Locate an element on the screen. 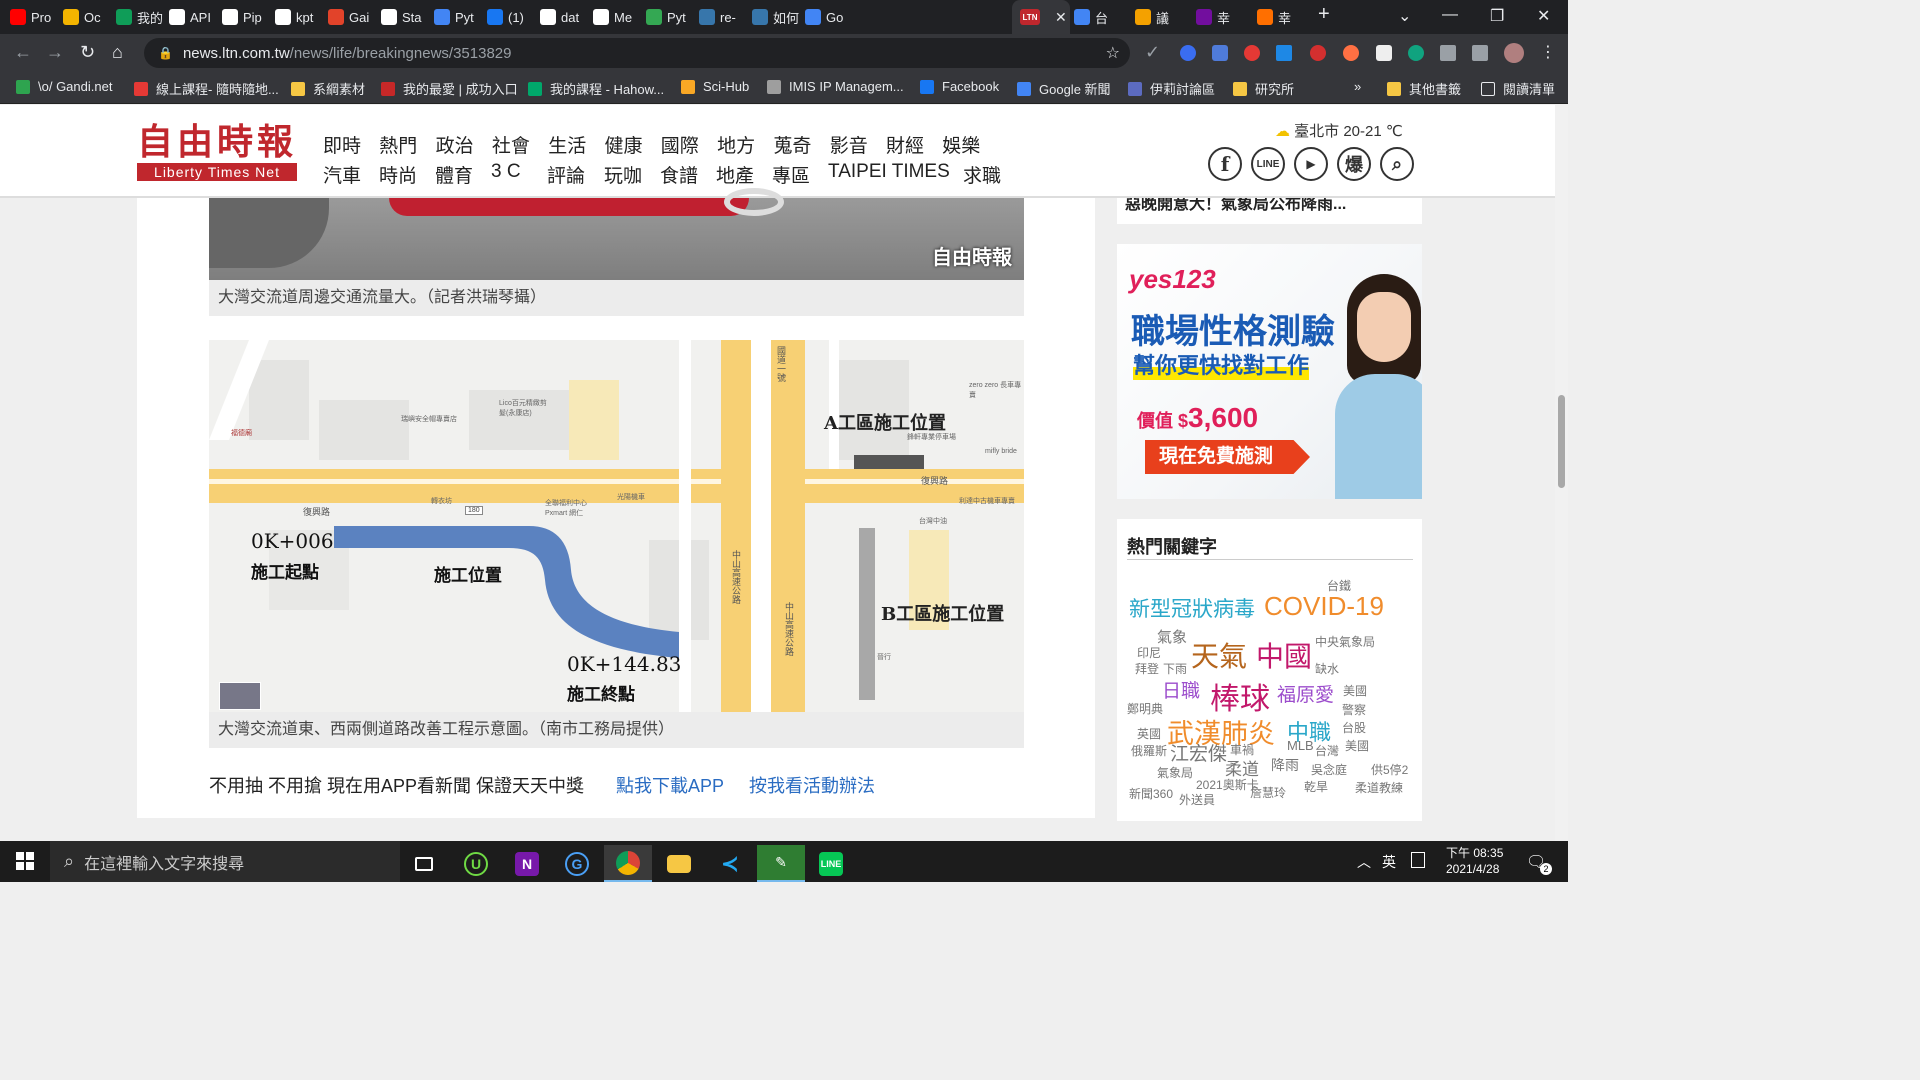  pen-app-icon: ✎ is located at coordinates (781, 863).